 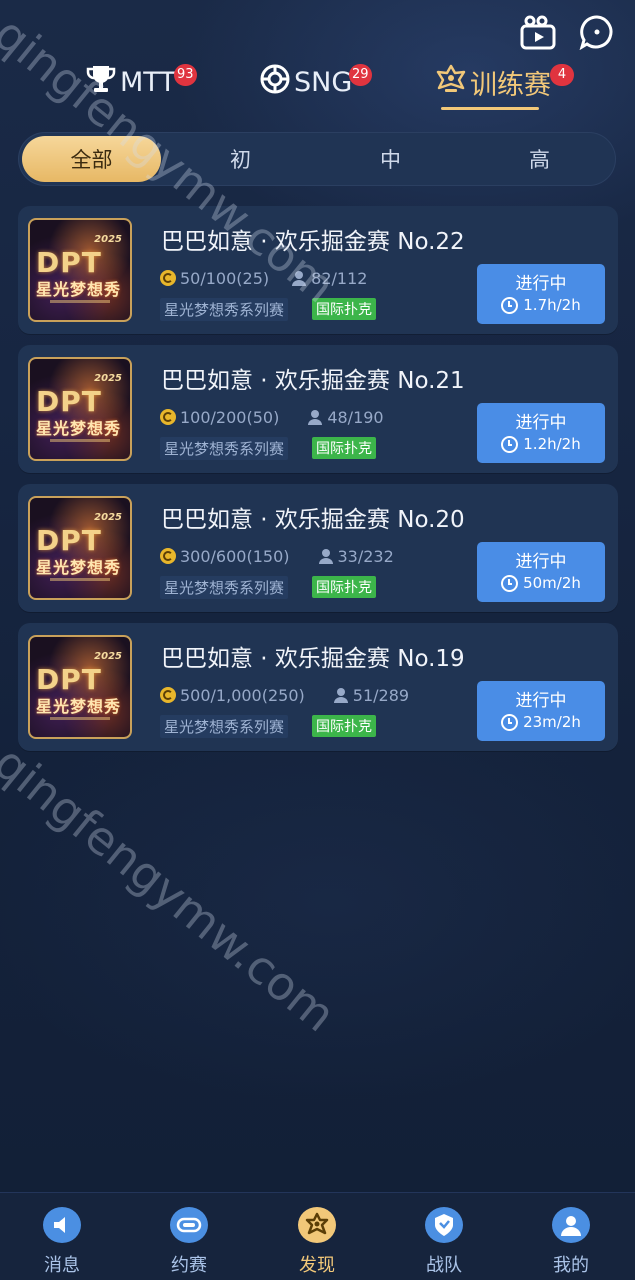 What do you see at coordinates (538, 32) in the screenshot?
I see `video-icon` at bounding box center [538, 32].